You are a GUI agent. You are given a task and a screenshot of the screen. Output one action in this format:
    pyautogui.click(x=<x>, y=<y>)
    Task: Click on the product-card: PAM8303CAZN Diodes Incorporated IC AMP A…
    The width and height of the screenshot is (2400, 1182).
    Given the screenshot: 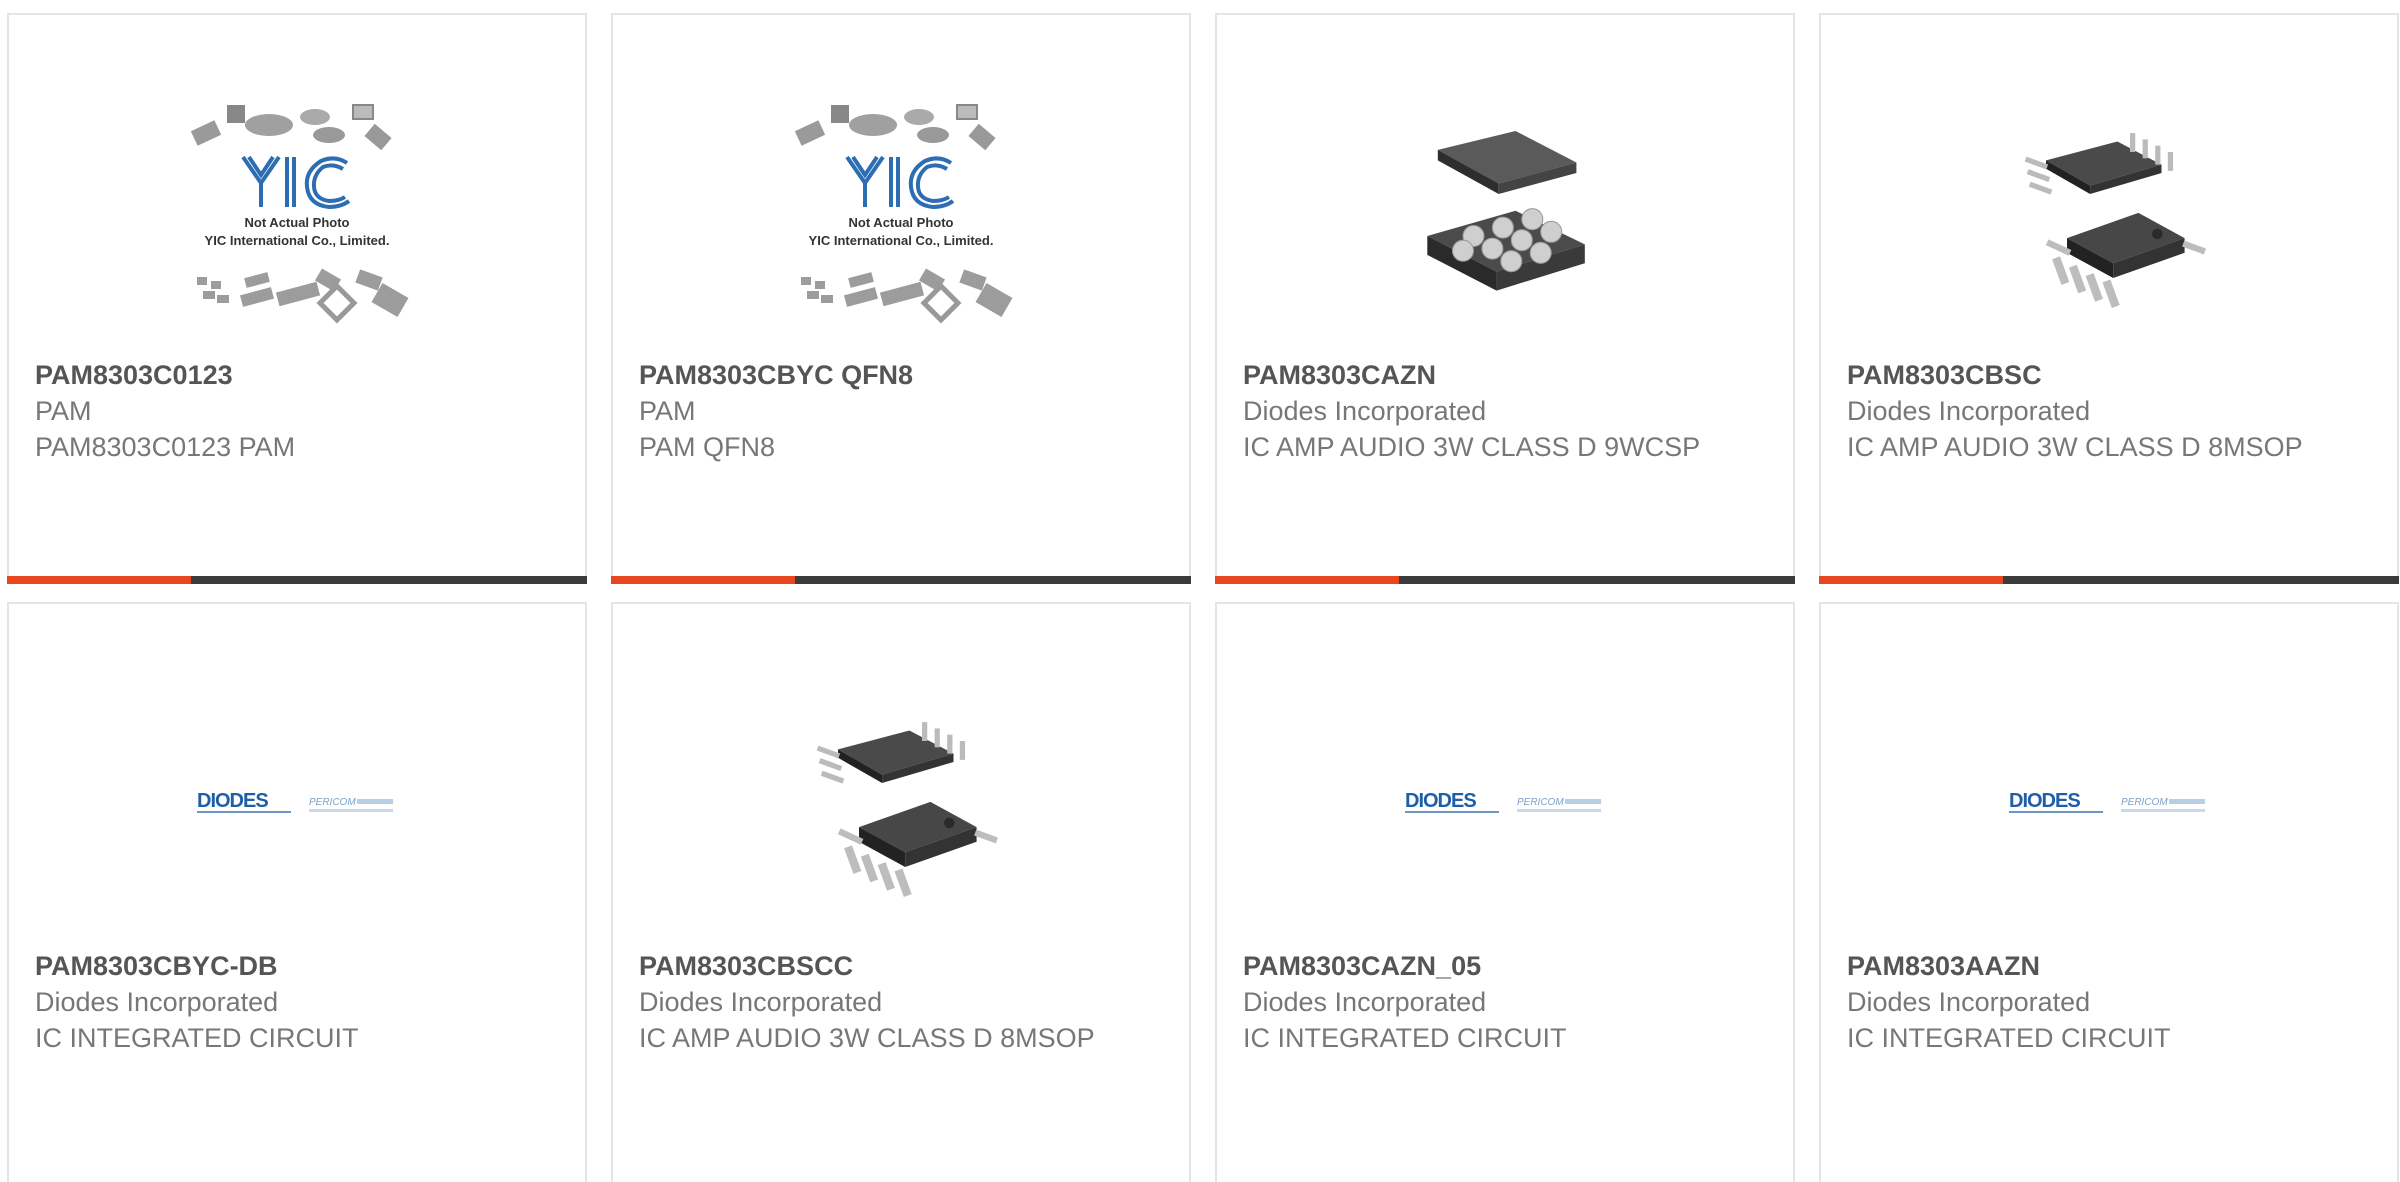 What is the action you would take?
    pyautogui.click(x=1505, y=298)
    